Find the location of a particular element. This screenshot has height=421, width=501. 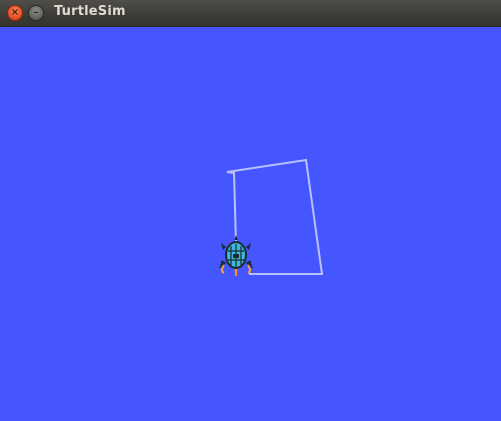

minimize-icon: – is located at coordinates (36, 12).